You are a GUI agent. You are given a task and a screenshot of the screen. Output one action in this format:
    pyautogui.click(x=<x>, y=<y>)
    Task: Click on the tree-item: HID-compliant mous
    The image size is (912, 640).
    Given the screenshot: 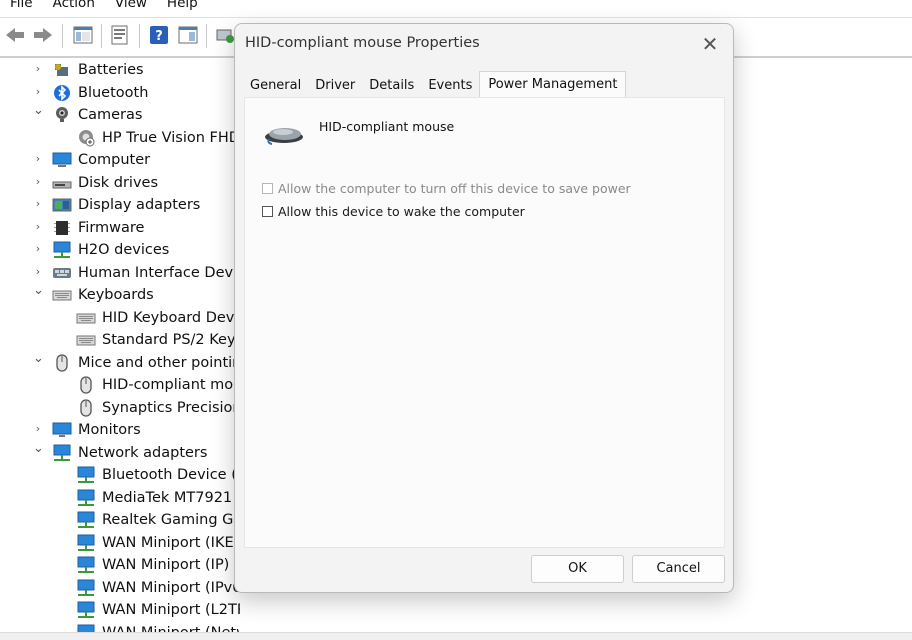 What is the action you would take?
    pyautogui.click(x=158, y=385)
    